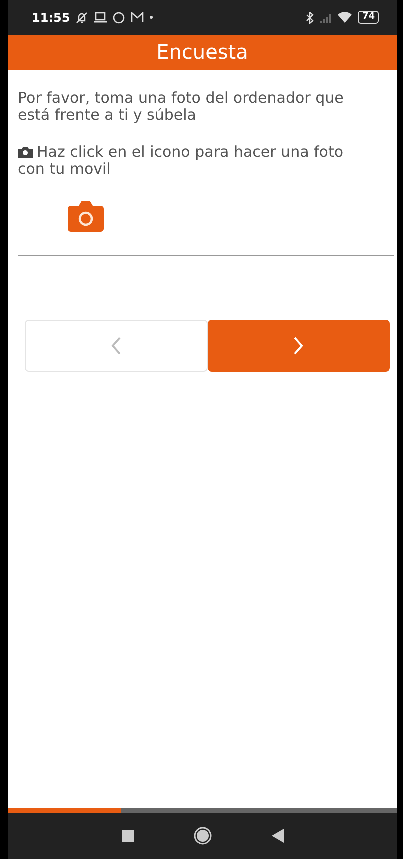 This screenshot has height=859, width=403. Describe the element at coordinates (326, 17) in the screenshot. I see `signal-icon` at that location.